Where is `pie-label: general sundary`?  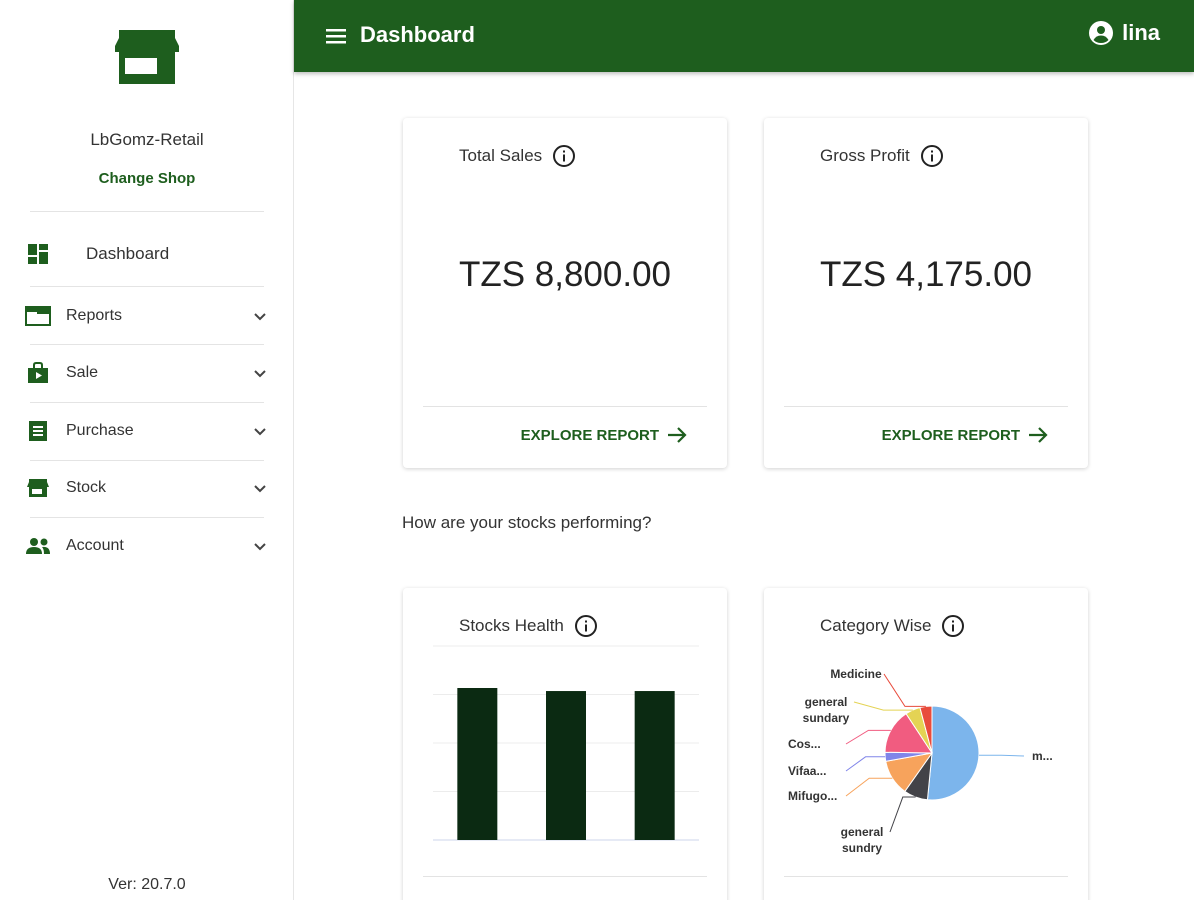 pie-label: general sundary is located at coordinates (826, 710).